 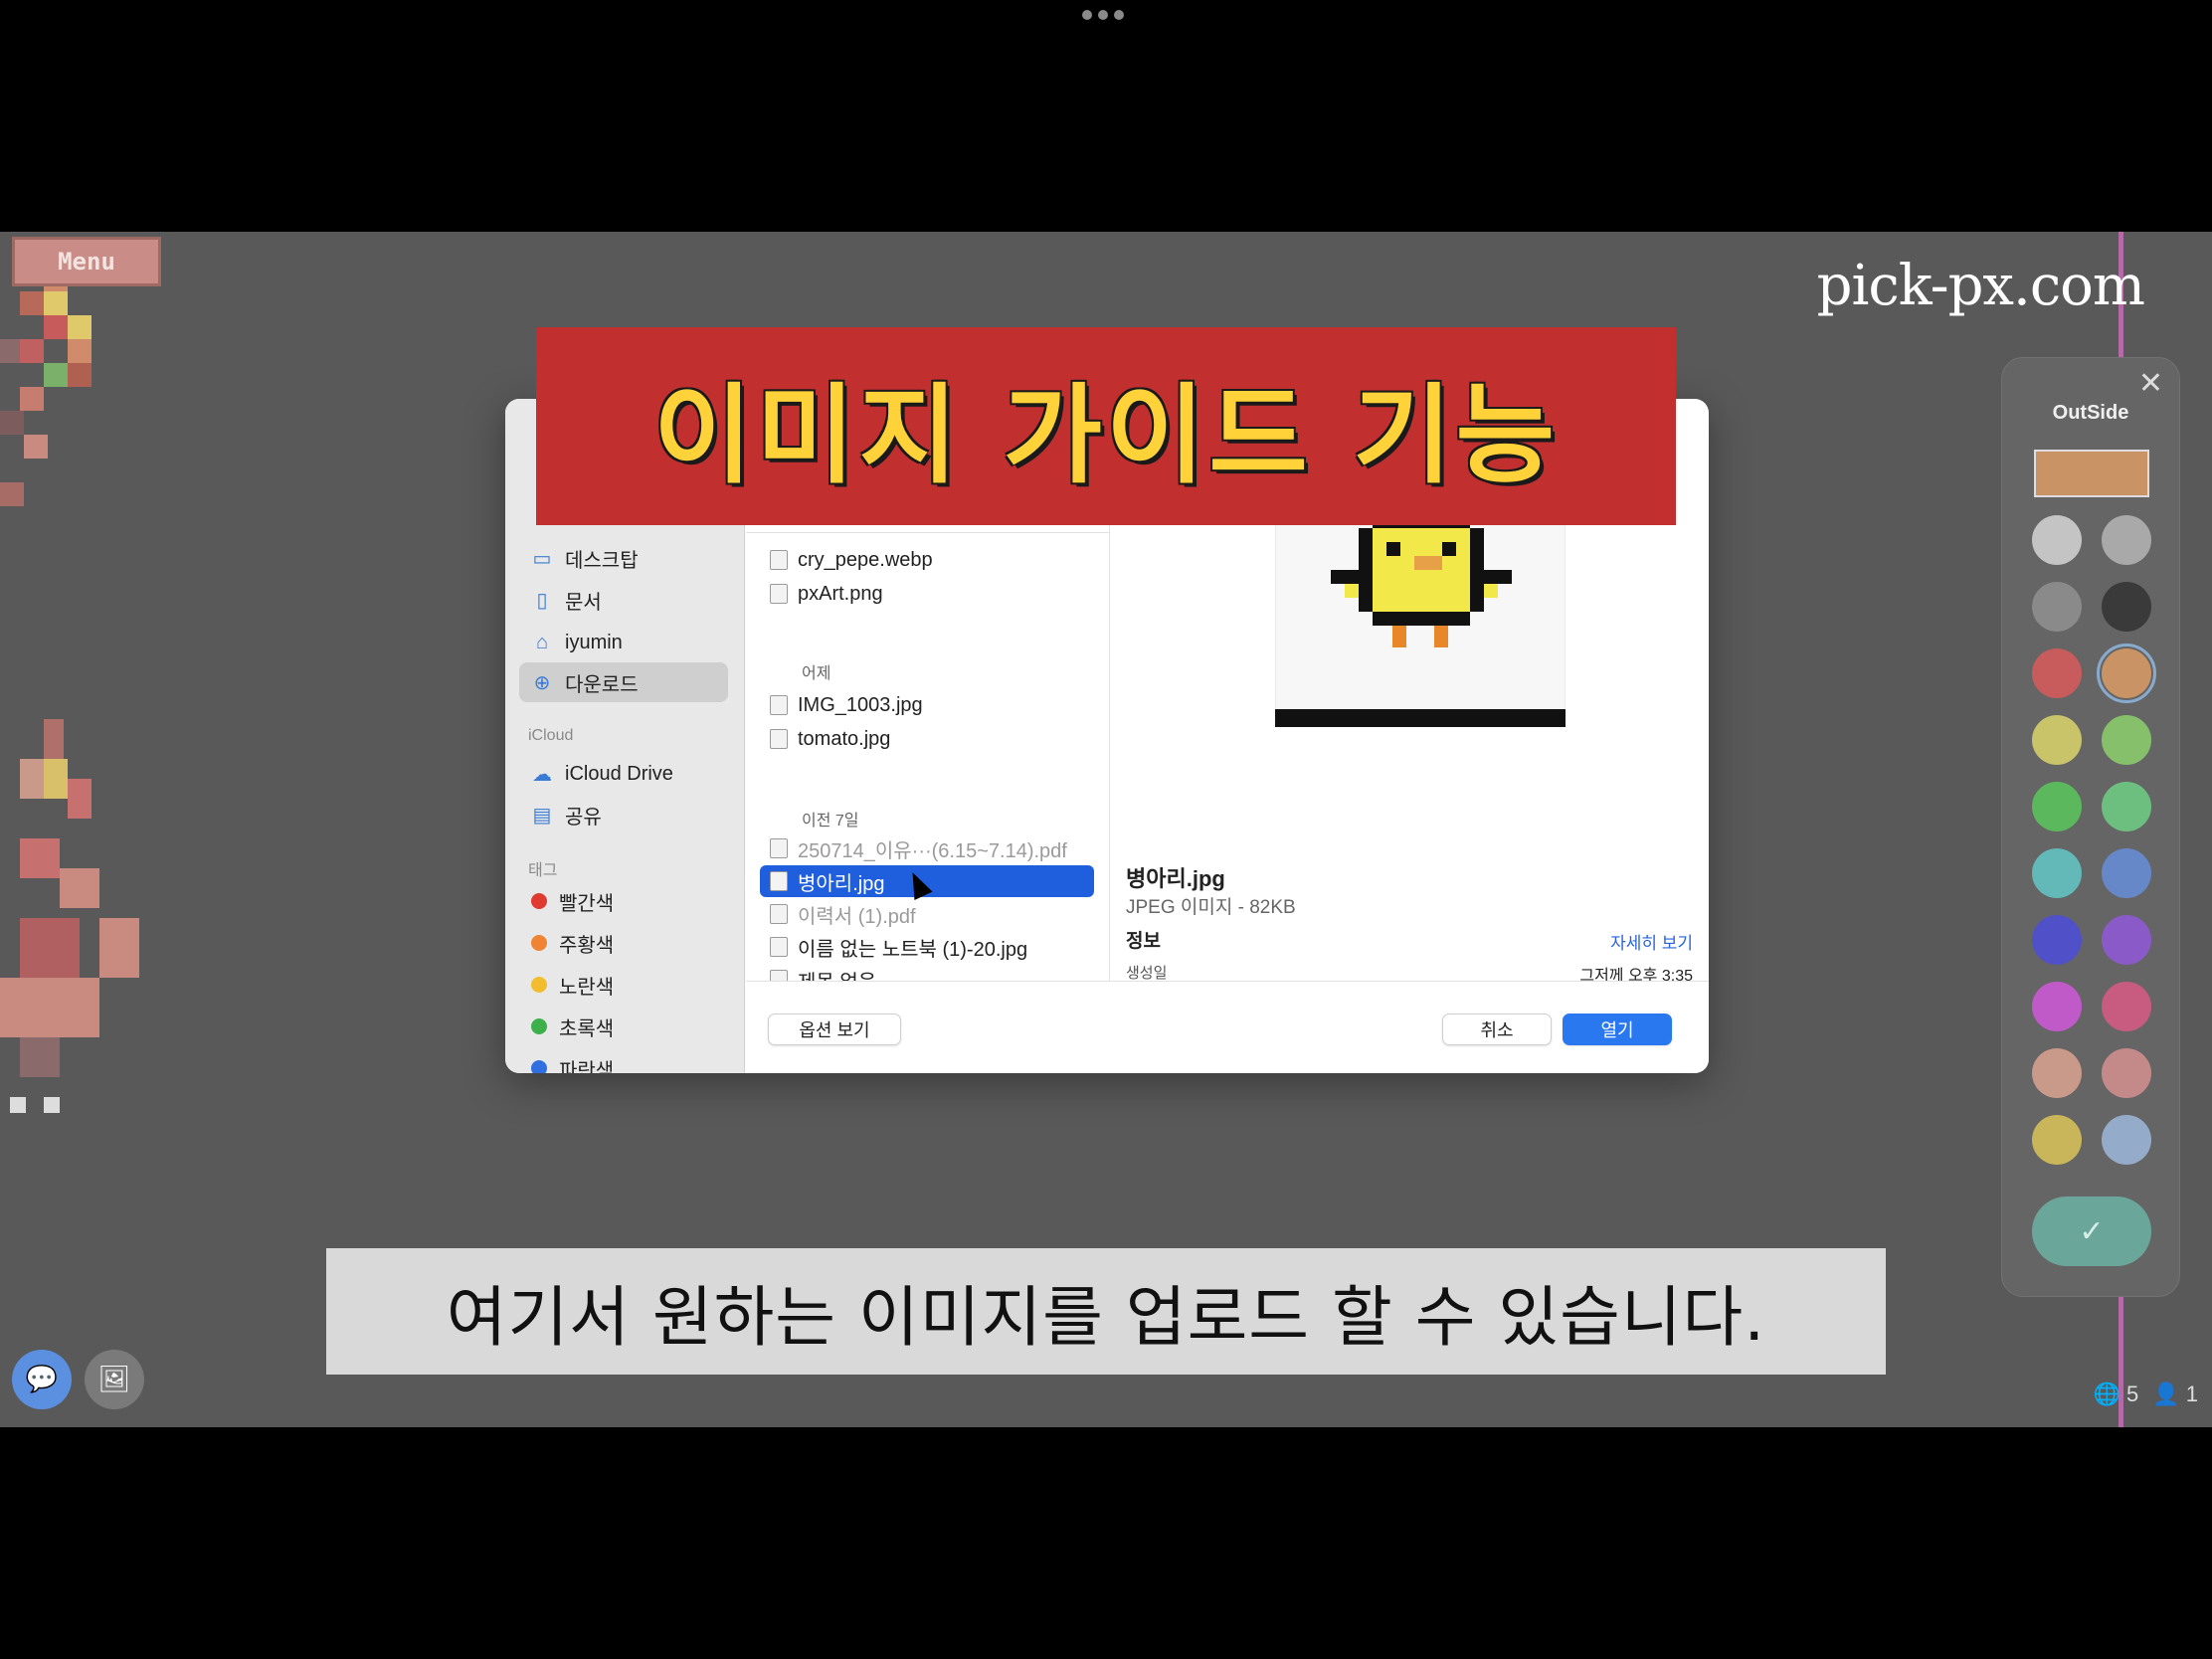 I want to click on image-guide-button: 🖼, so click(x=114, y=1379).